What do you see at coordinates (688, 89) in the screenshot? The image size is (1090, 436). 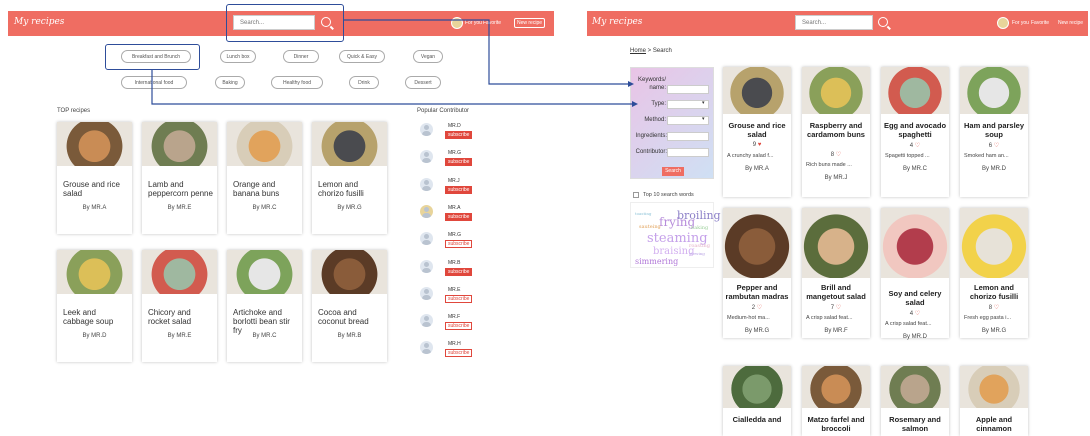 I see `keywords-input` at bounding box center [688, 89].